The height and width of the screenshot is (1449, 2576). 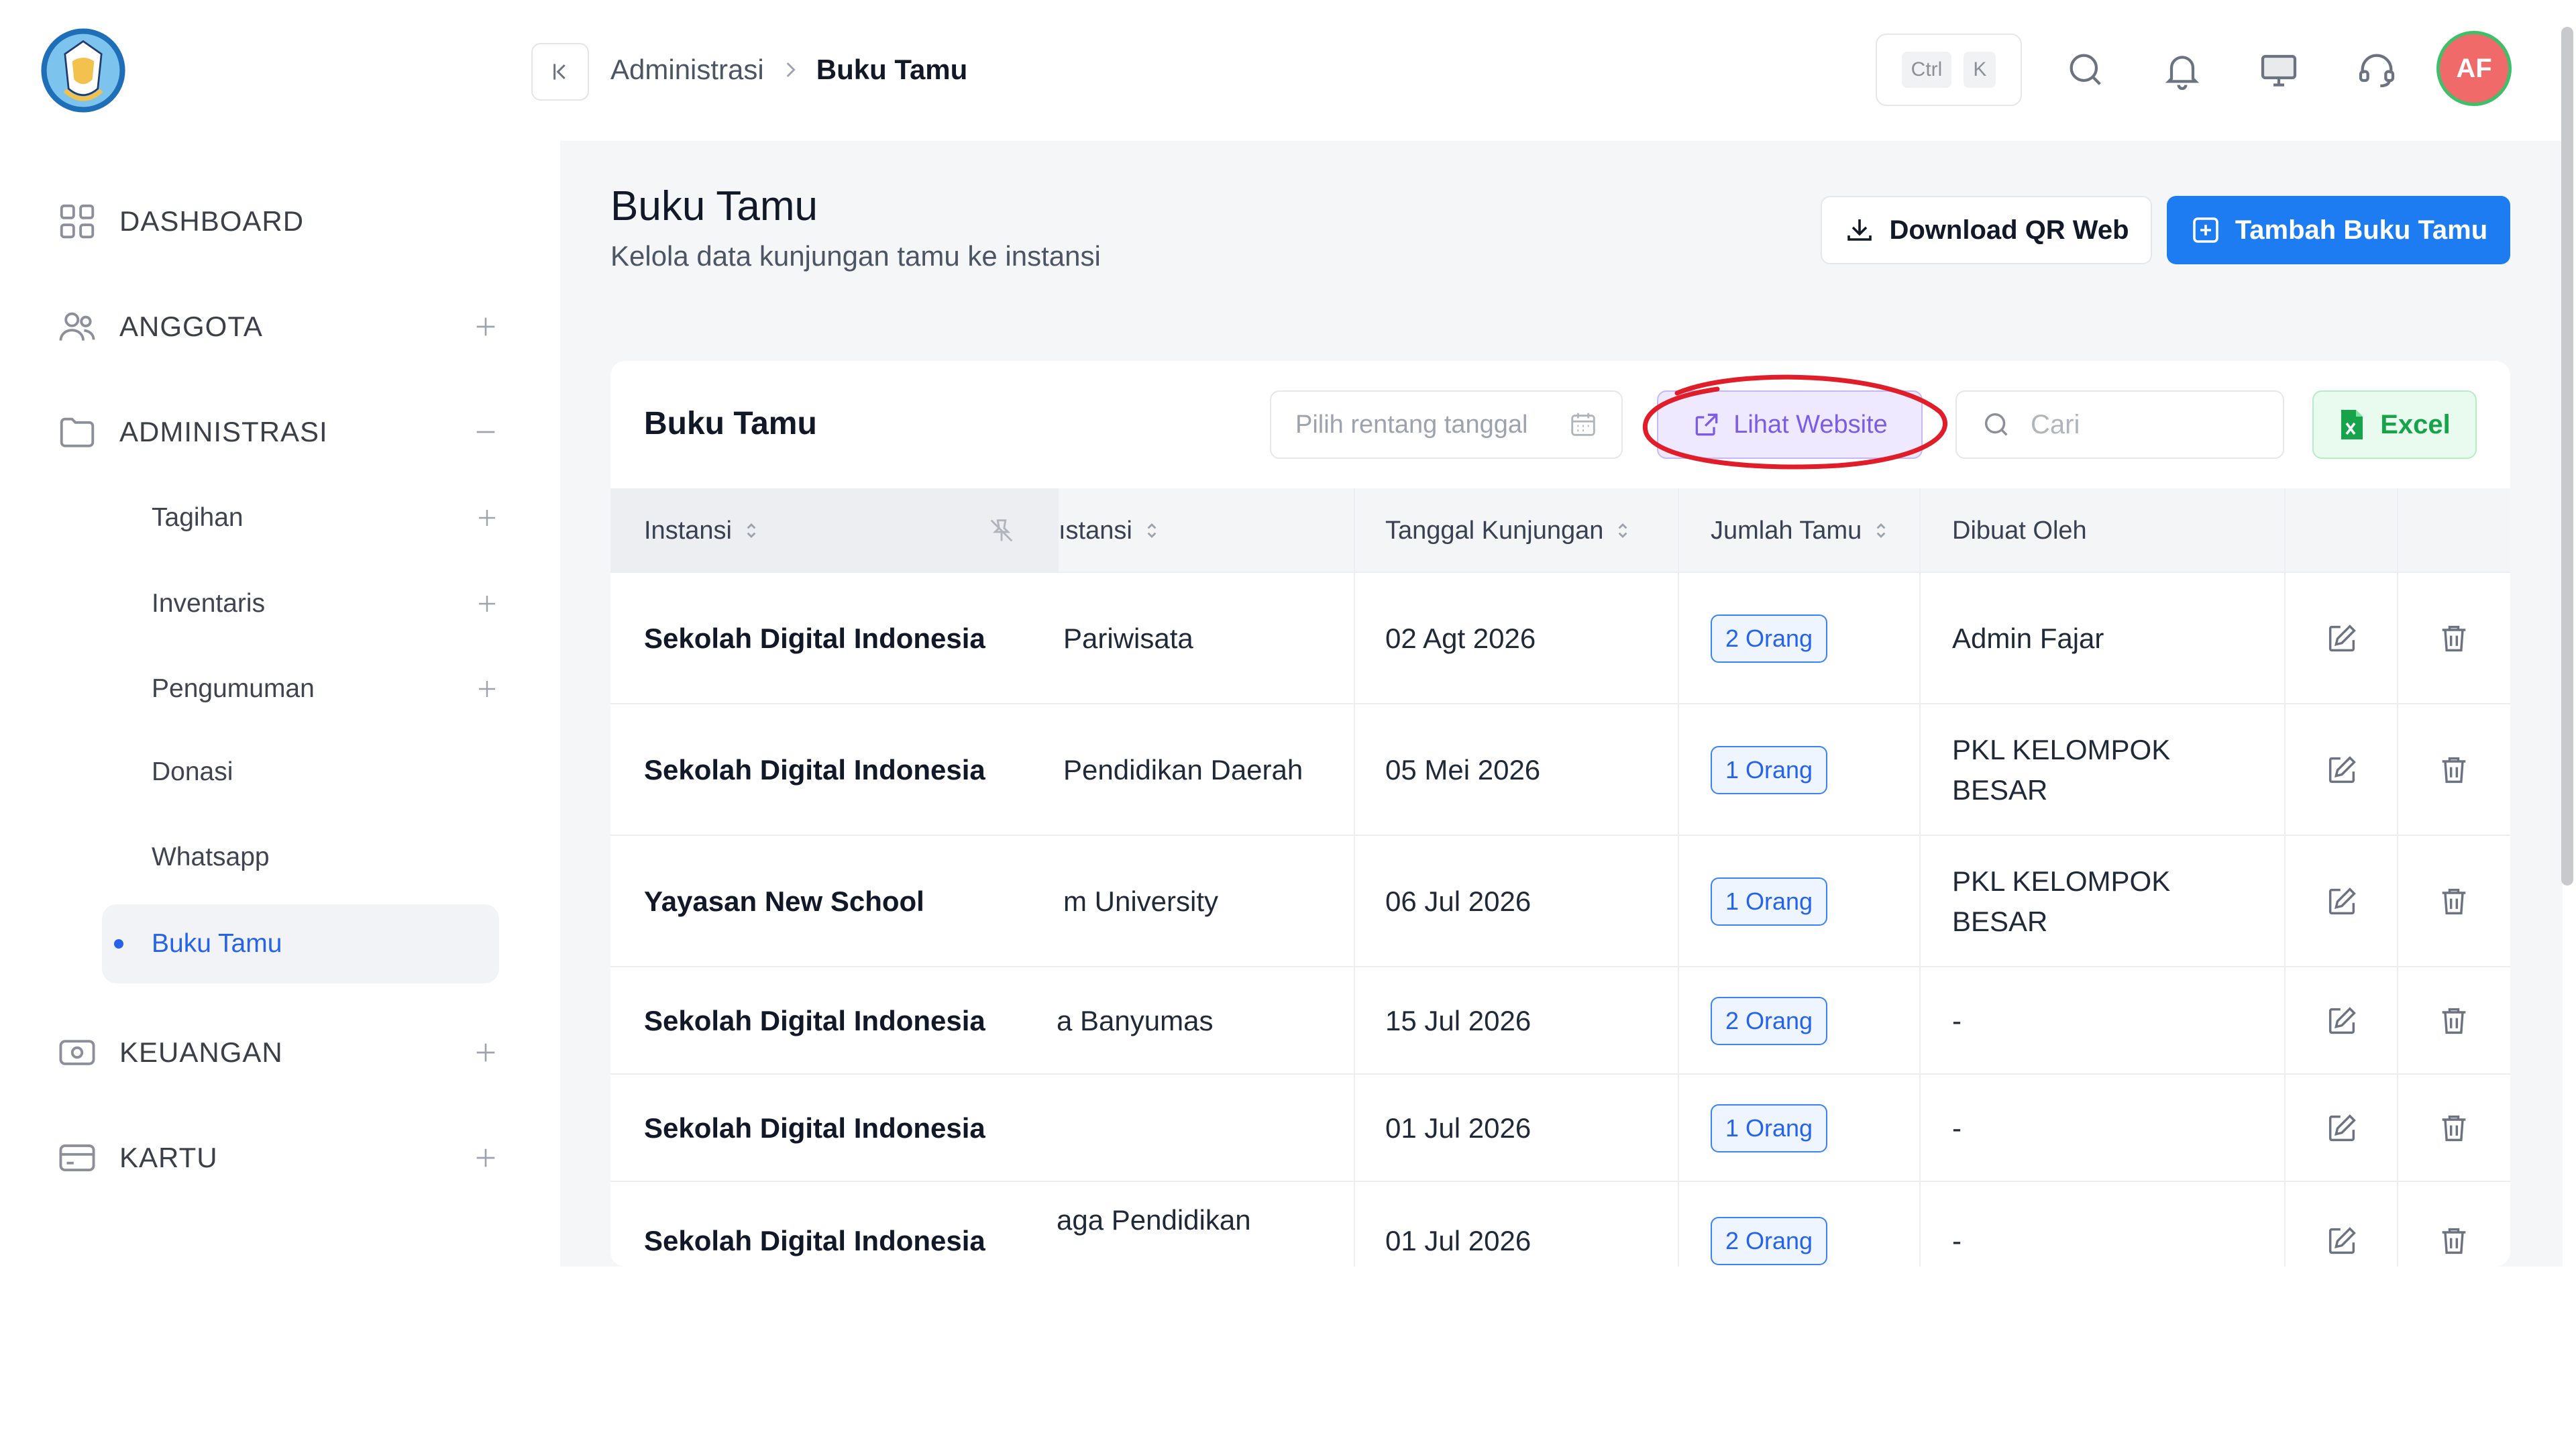 What do you see at coordinates (2119, 424) in the screenshot?
I see `search-input: Cari` at bounding box center [2119, 424].